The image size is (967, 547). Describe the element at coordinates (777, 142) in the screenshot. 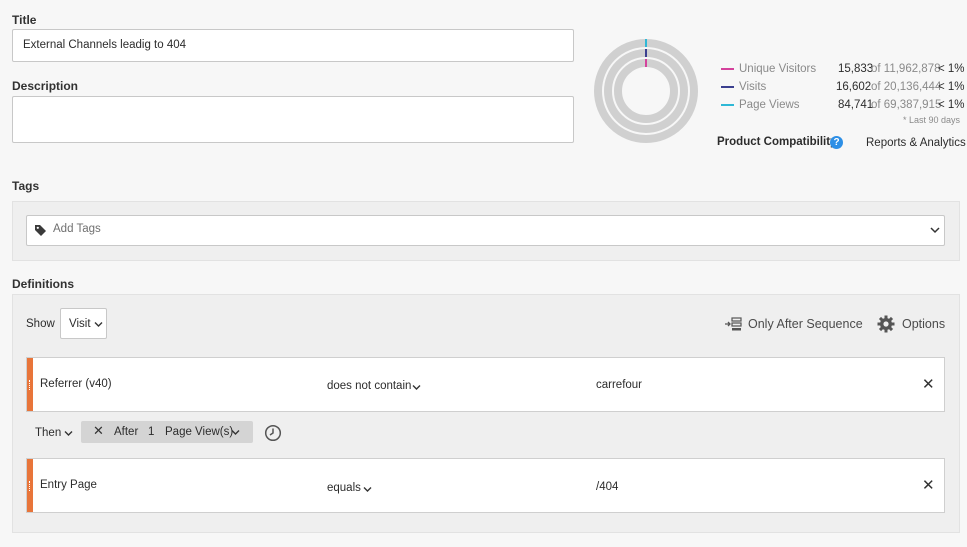

I see `product-compatibility-label: Product Compatibility` at that location.